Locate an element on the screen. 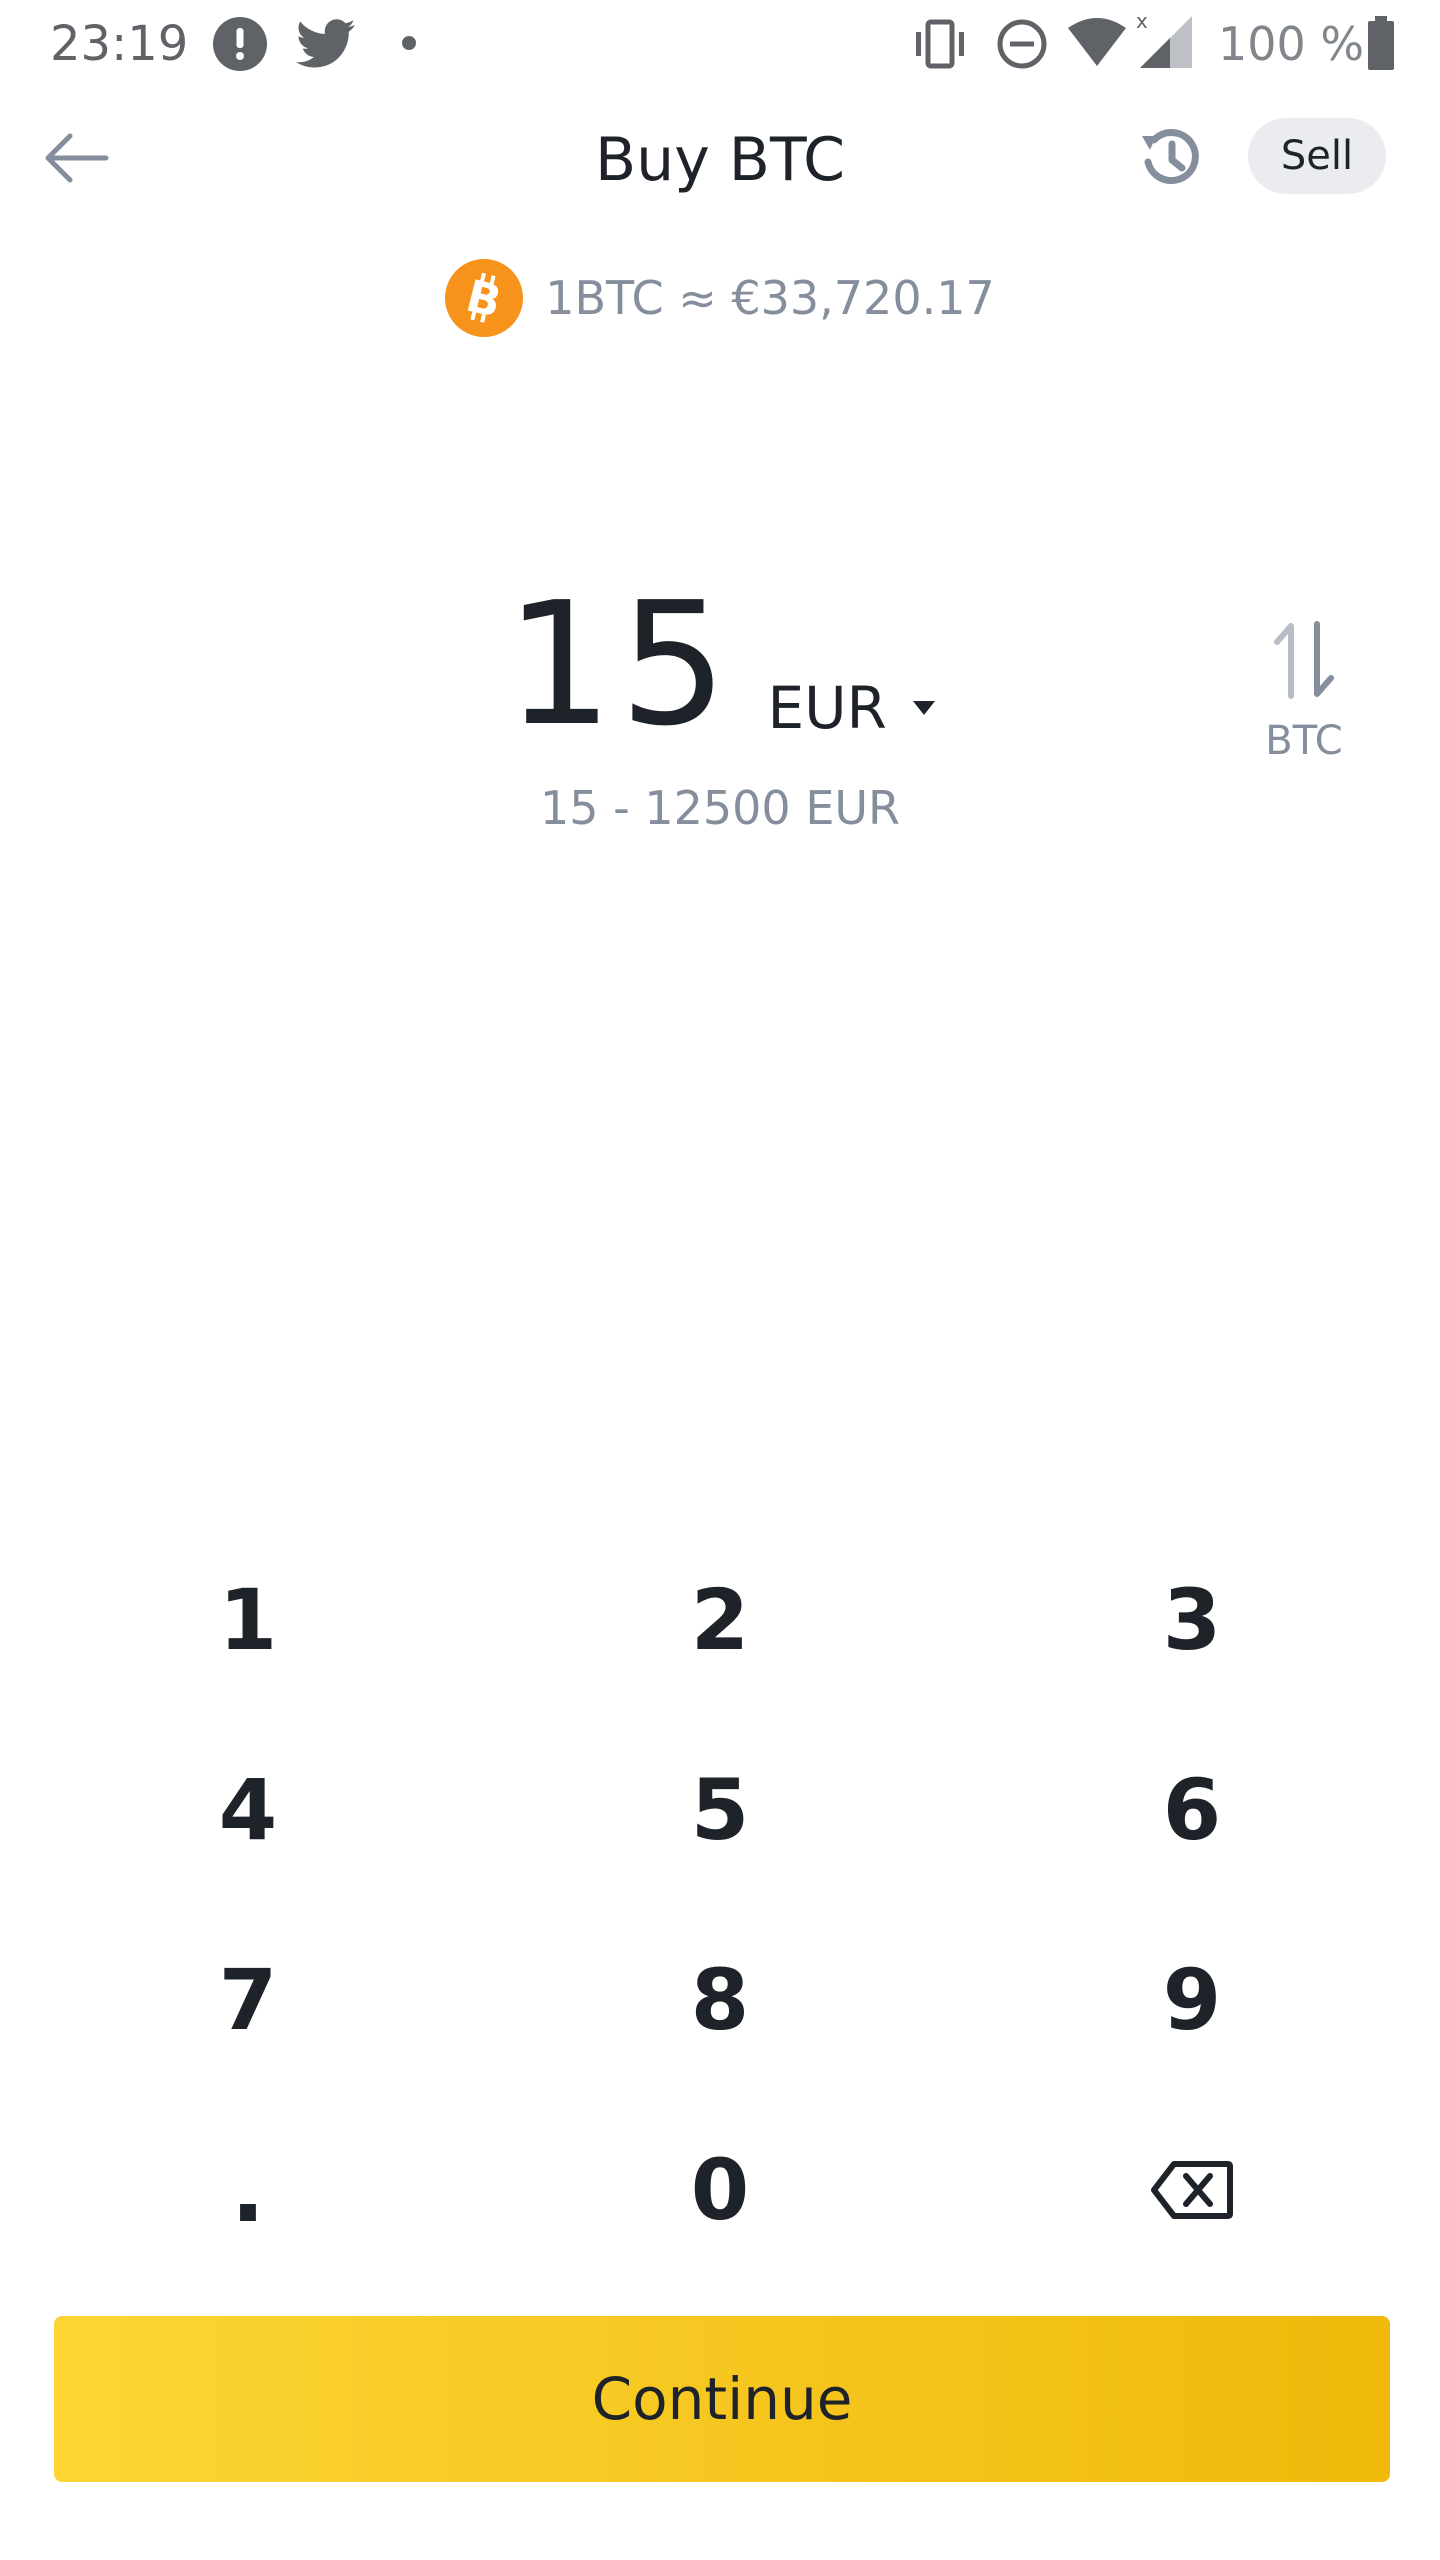  back-button is located at coordinates (76, 158).